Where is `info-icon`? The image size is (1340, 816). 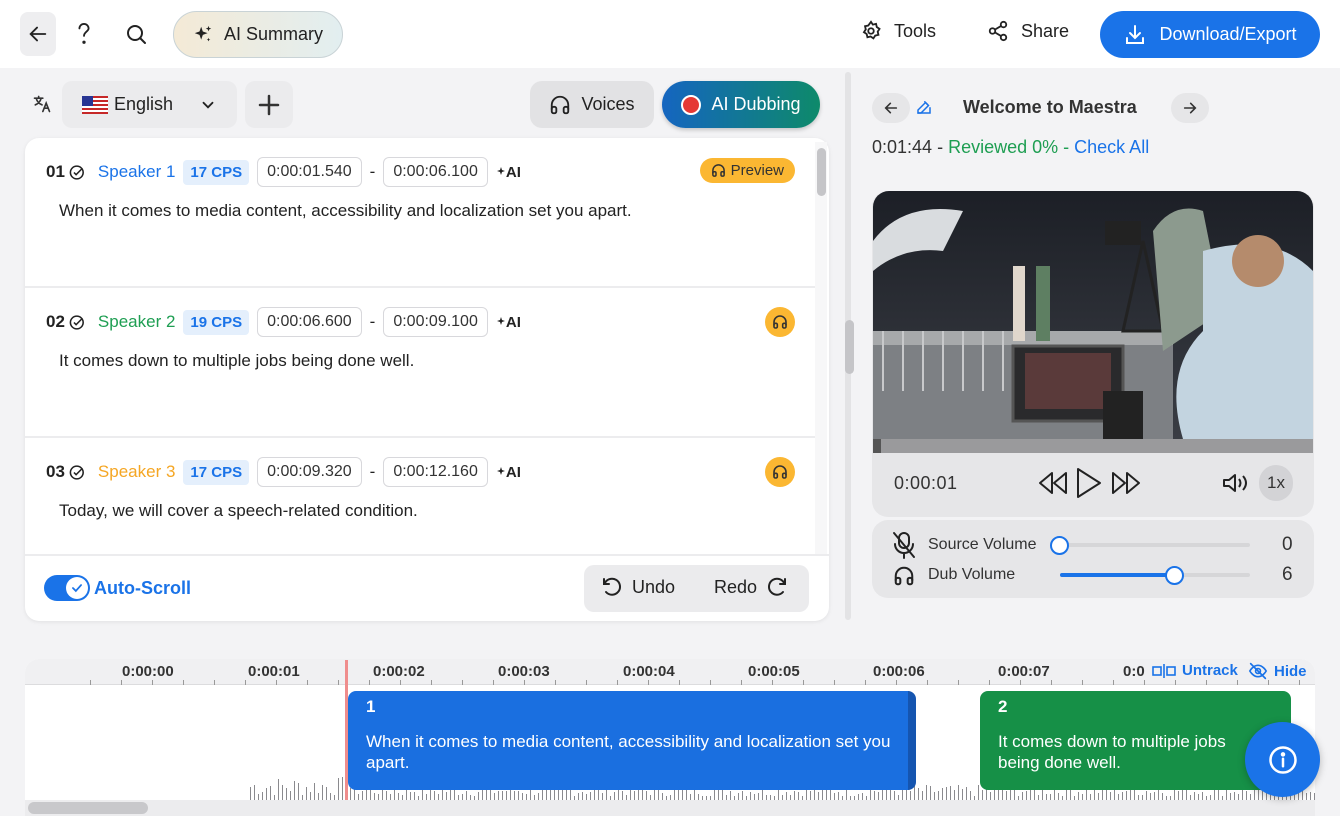
info-icon is located at coordinates (1282, 759).